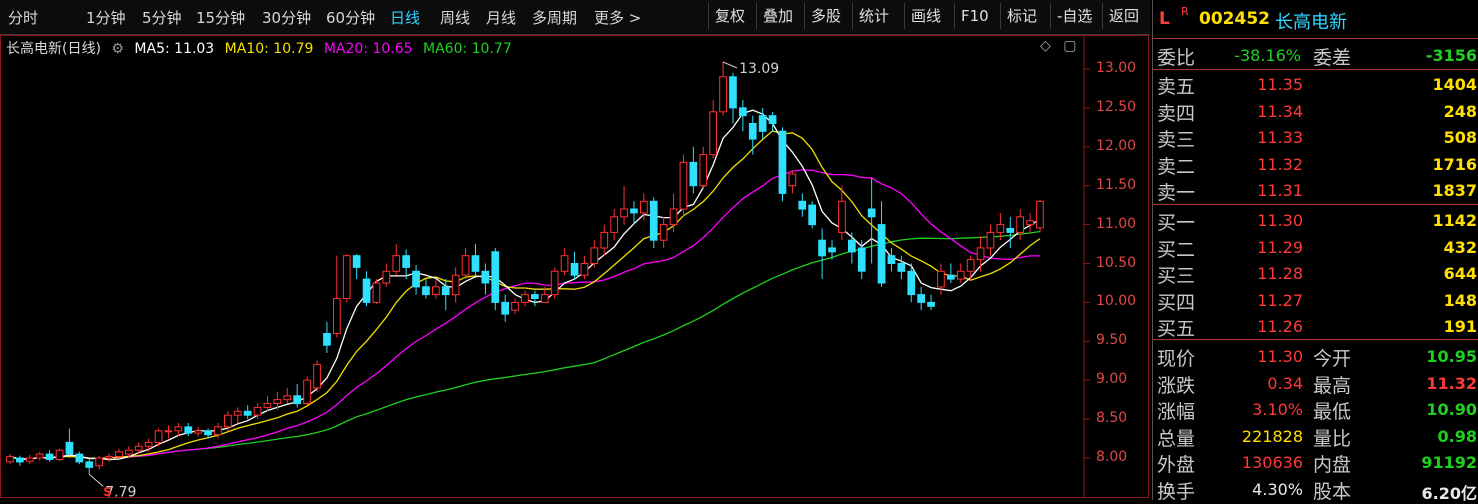  Describe the element at coordinates (1454, 220) in the screenshot. I see `order-volume: 1142` at that location.